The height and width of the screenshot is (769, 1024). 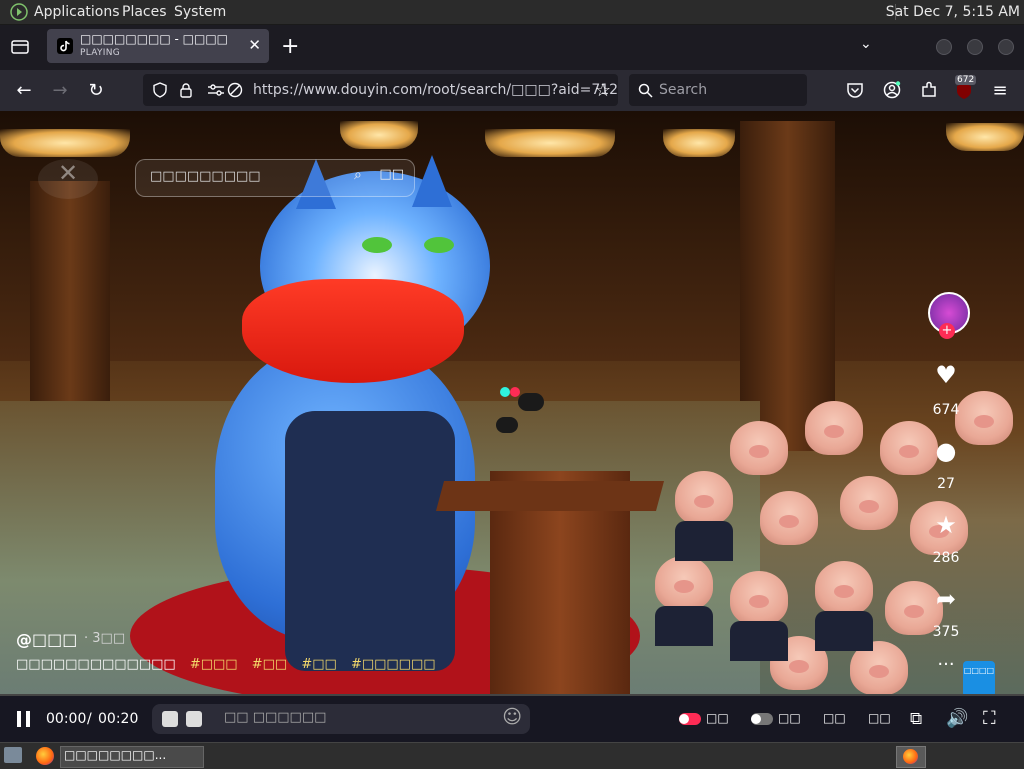 I want to click on favorite-star-icon: ★, so click(x=946, y=525).